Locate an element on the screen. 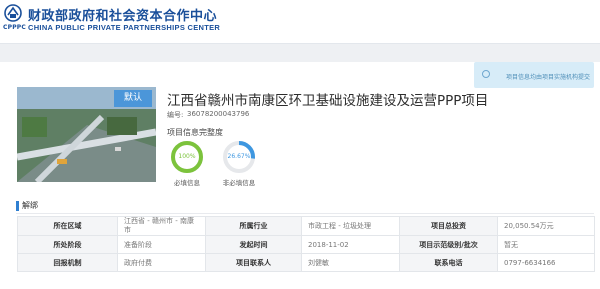 This screenshot has width=600, height=289. optional-progress-value: 26.67% is located at coordinates (239, 156).